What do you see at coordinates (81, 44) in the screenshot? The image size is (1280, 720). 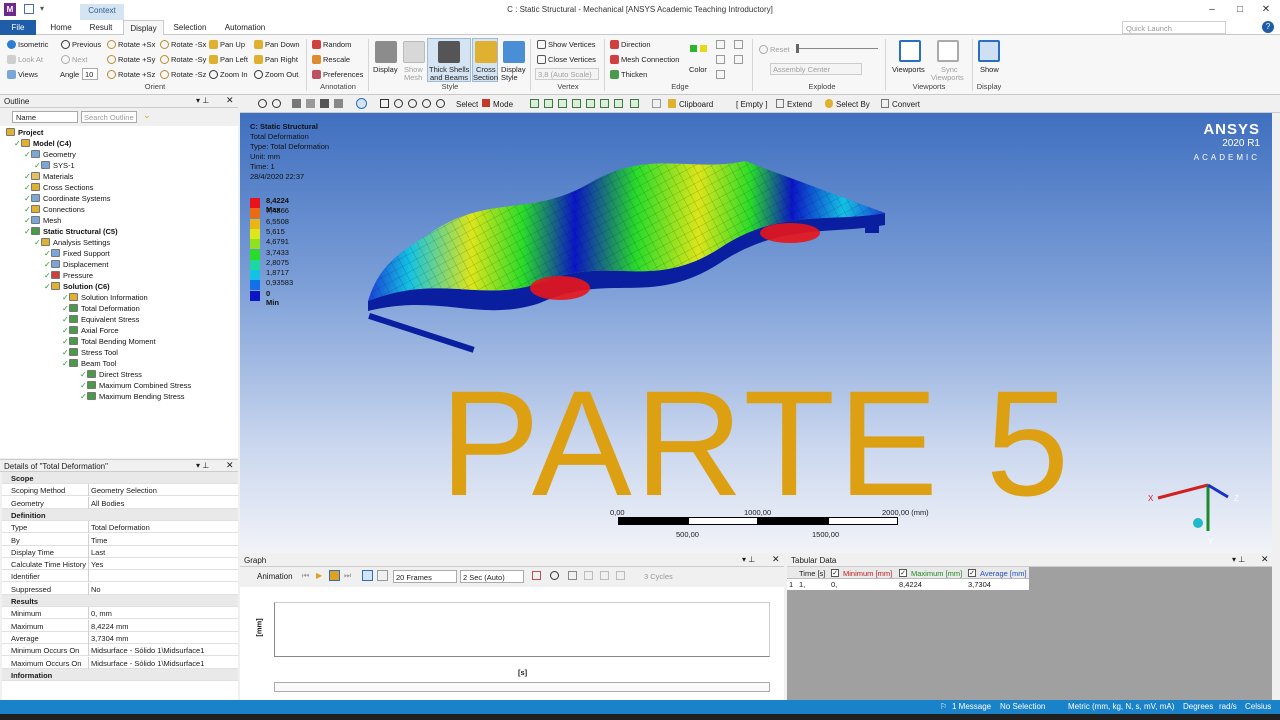 I see `previous-button: Previous` at bounding box center [81, 44].